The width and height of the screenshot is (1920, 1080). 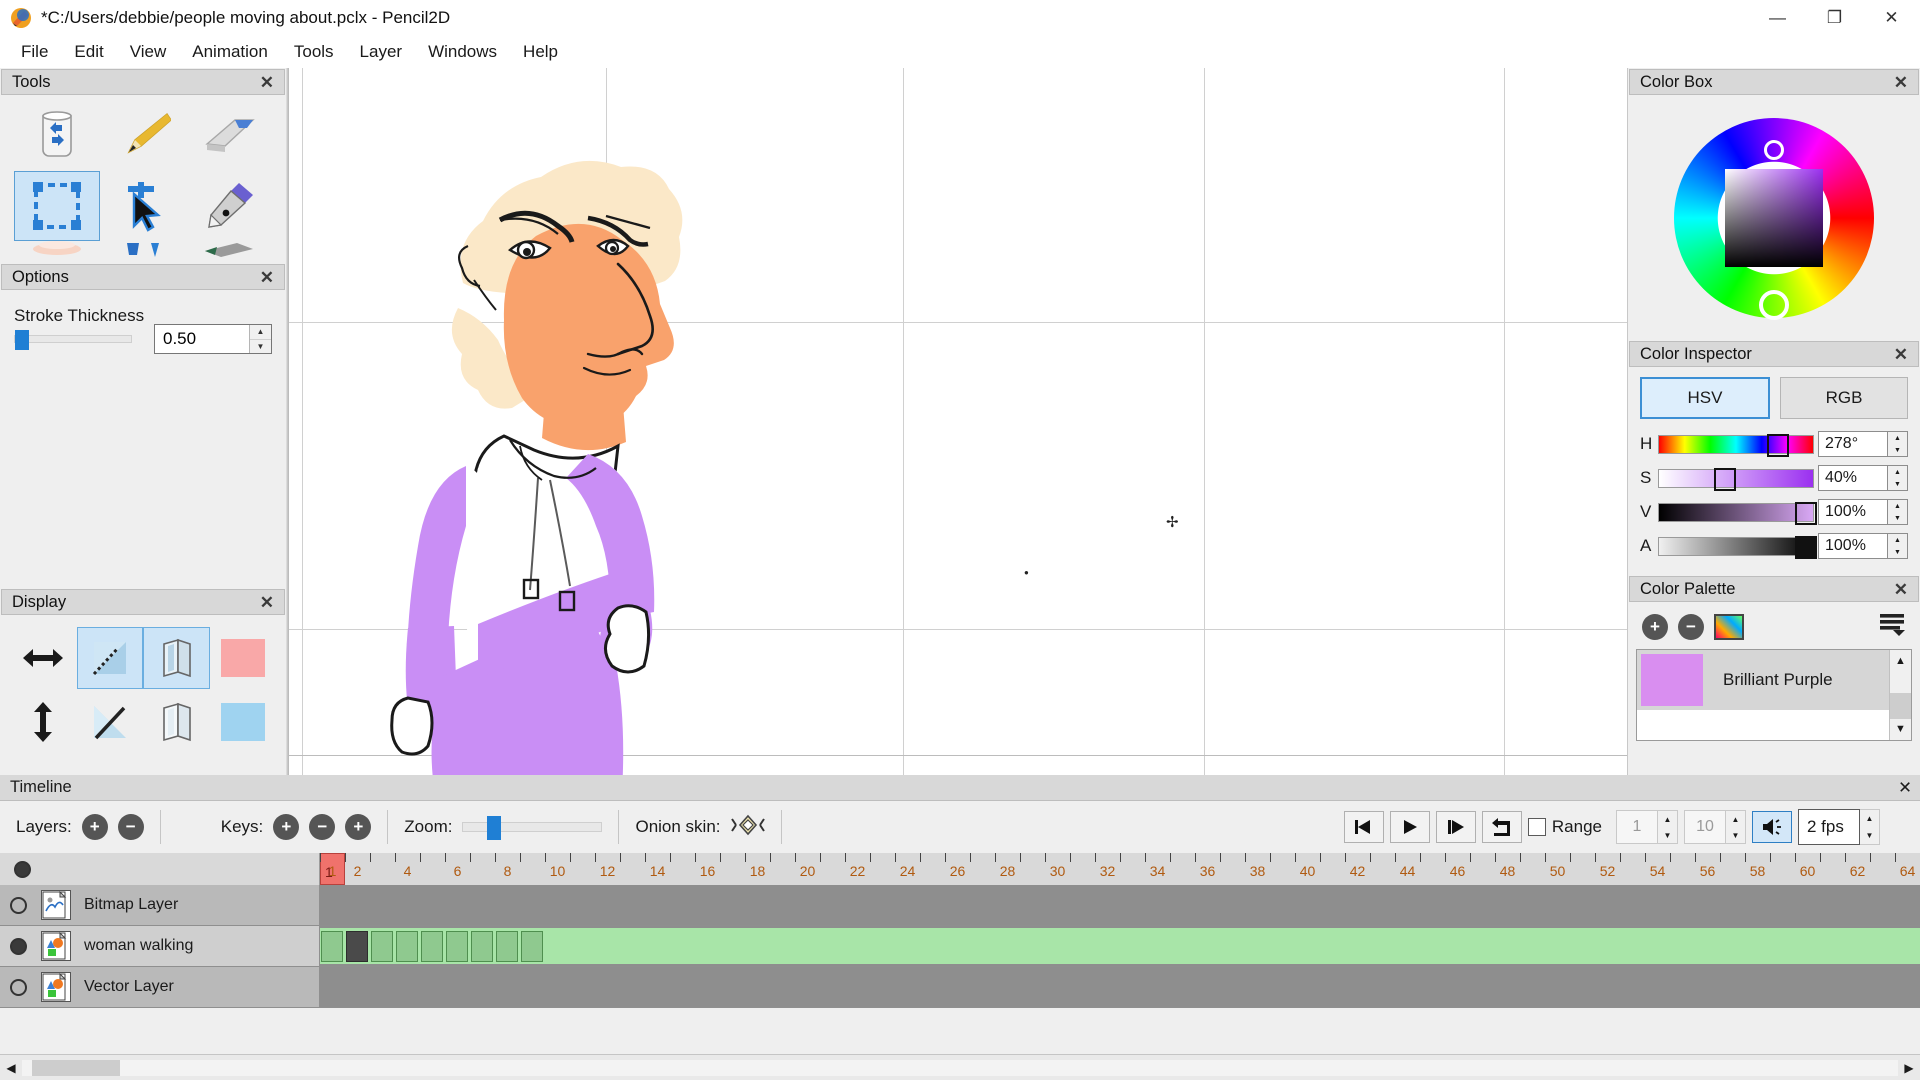 What do you see at coordinates (1898, 512) in the screenshot?
I see `value-spinner: ▲ ▼` at bounding box center [1898, 512].